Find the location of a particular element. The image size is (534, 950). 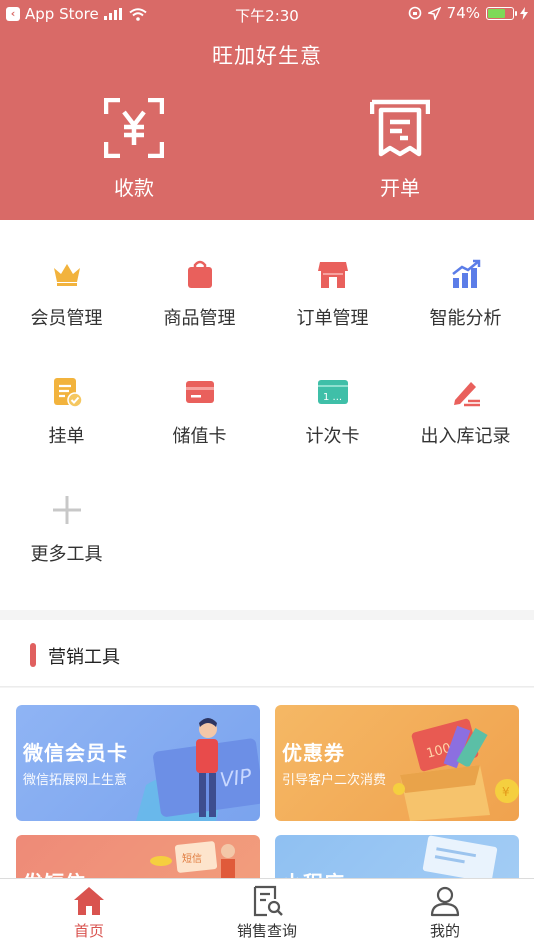

svg-text: 短信 is located at coordinates (192, 858).